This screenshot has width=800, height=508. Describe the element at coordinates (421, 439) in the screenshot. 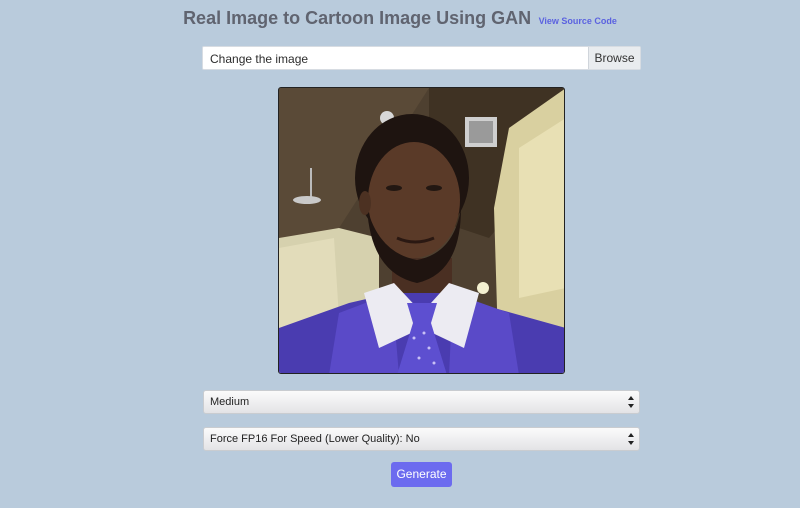

I see `fp16-select: Force FP16 For Speed (Lower Quality): No` at that location.